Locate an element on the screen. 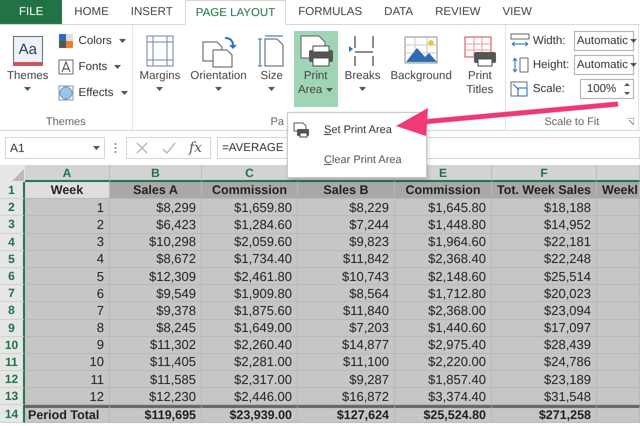  ribbon-button: Size is located at coordinates (272, 69).